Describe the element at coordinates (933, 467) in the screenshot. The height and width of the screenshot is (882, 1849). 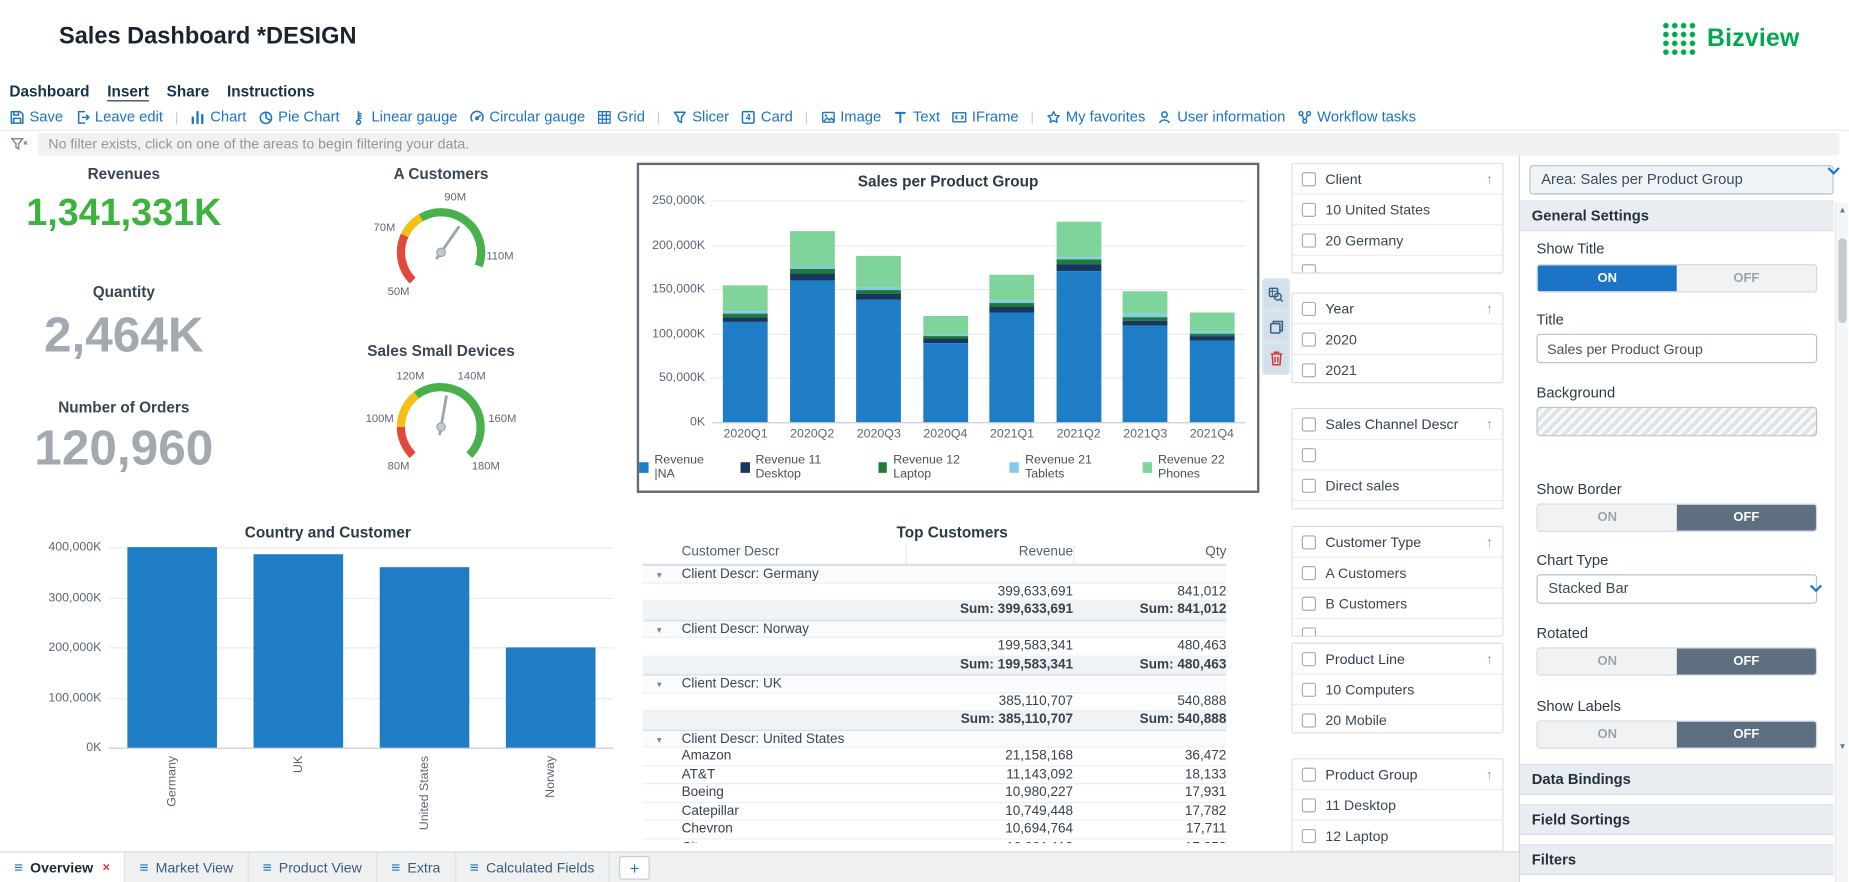
I see `legend-item: Revenue 12 Laptop` at that location.